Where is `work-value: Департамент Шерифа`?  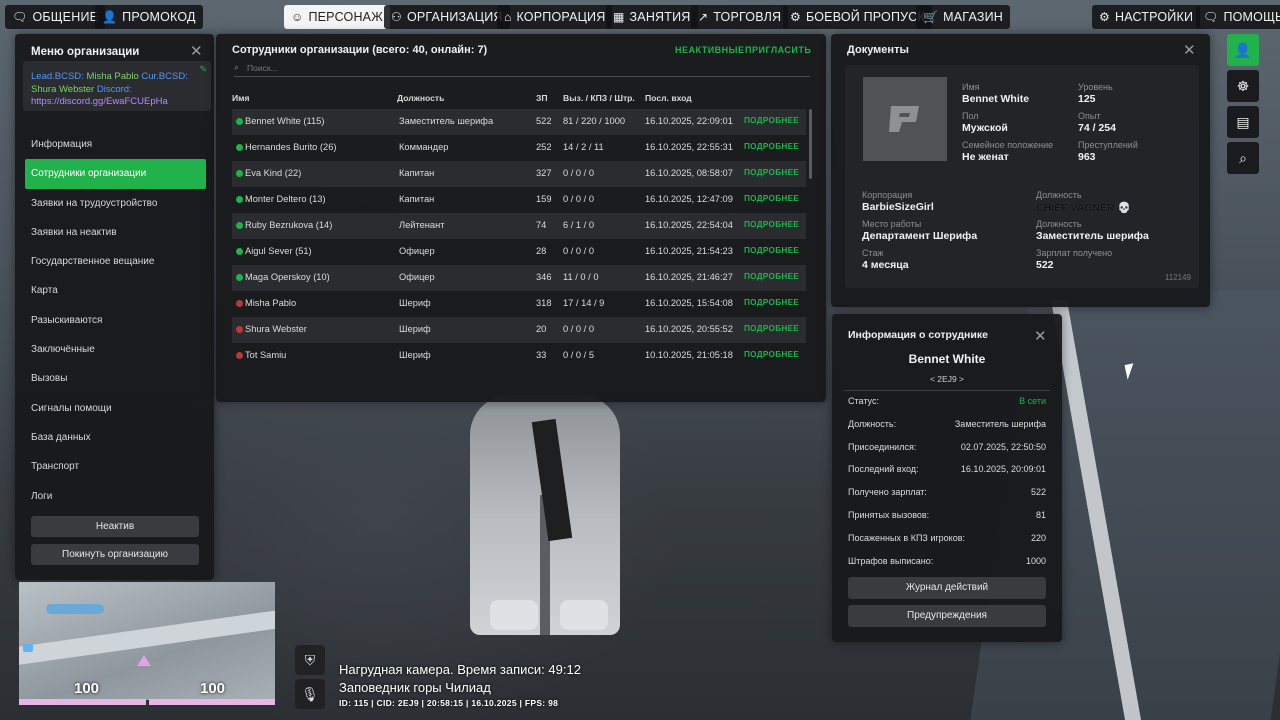 work-value: Департамент Шерифа is located at coordinates (920, 236).